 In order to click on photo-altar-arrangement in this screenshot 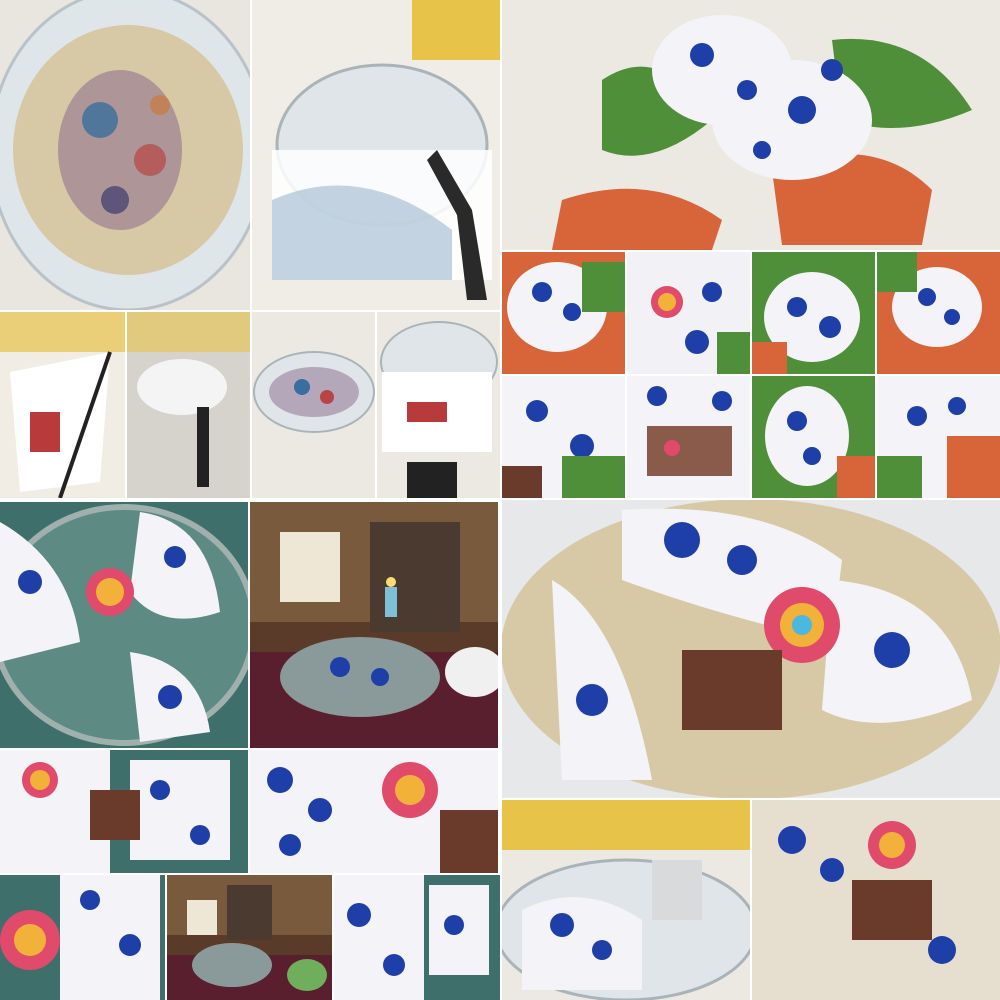, I will do `click(374, 625)`.